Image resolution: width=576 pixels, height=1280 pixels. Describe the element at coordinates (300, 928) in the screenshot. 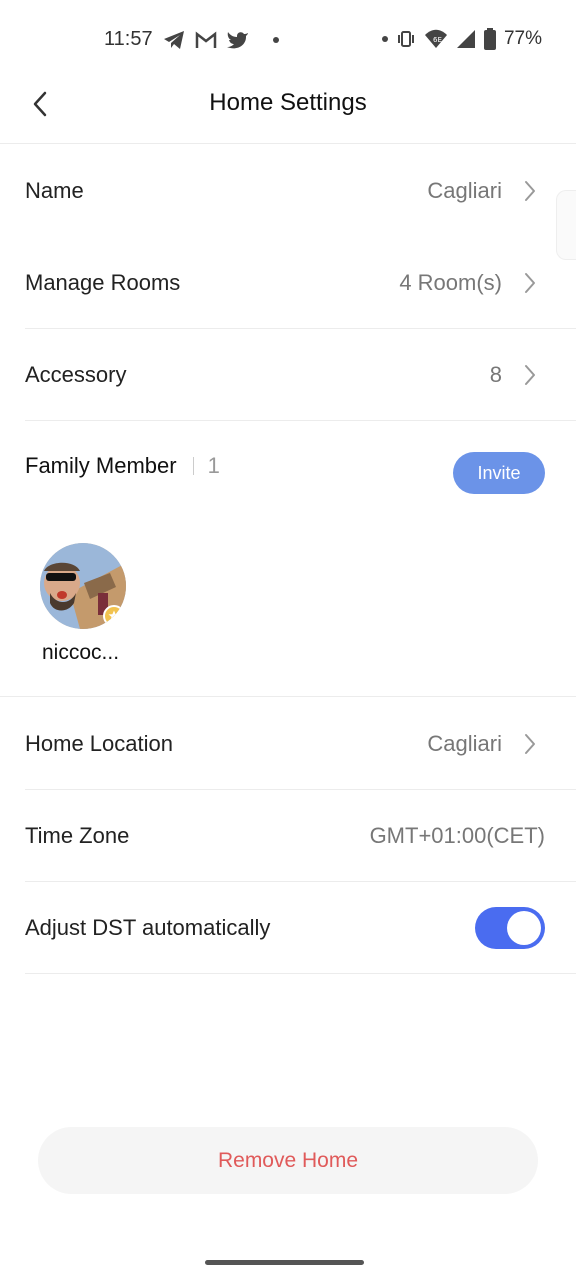

I see `dst-row: Adjust DST automatically` at that location.